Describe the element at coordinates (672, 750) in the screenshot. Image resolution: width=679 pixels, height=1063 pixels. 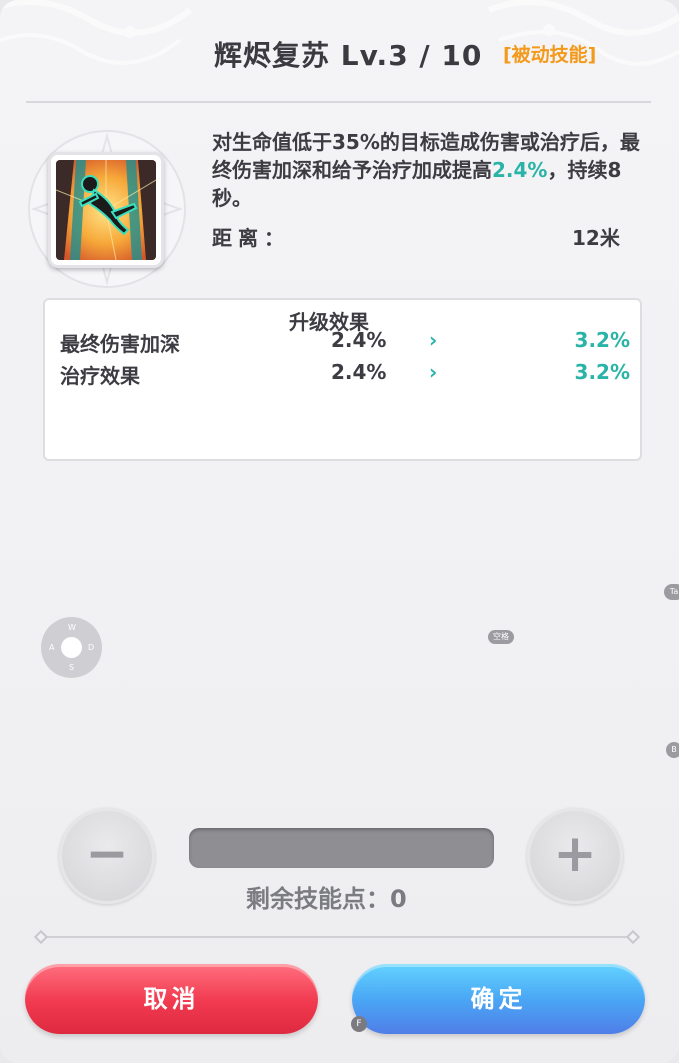
I see `b-key-hint: B` at that location.